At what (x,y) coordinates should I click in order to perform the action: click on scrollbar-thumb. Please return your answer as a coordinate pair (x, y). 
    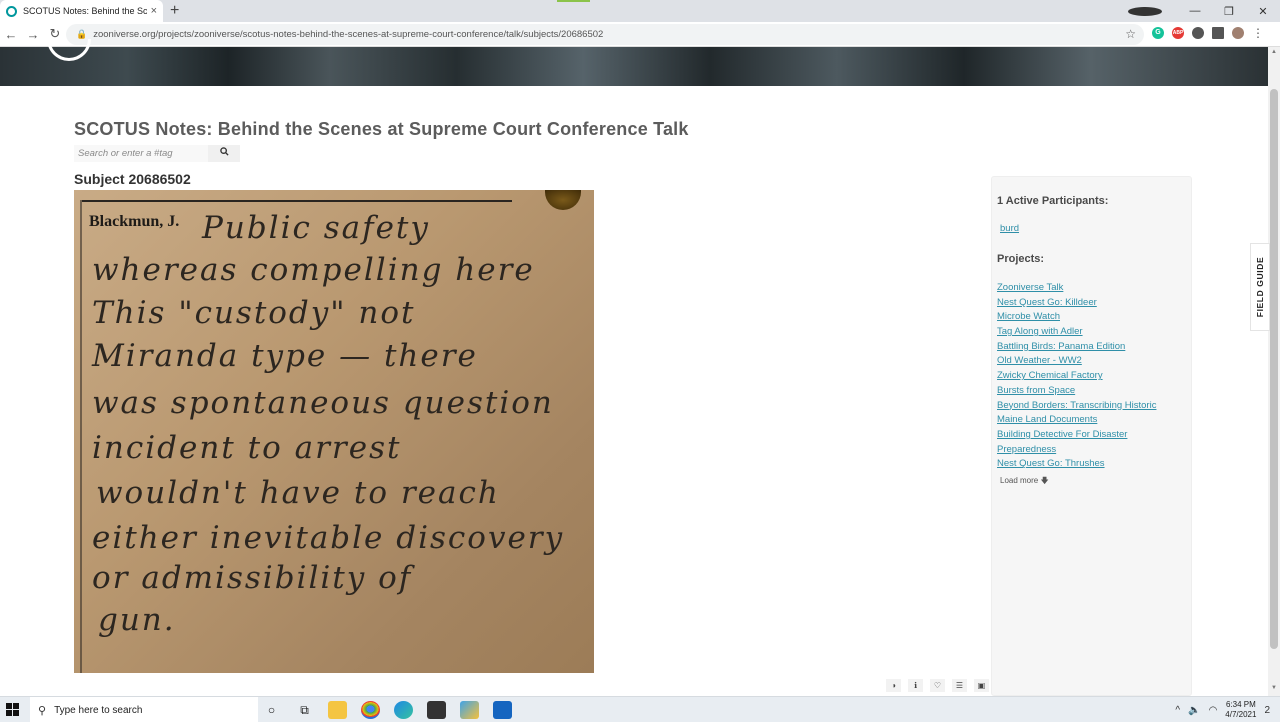
    Looking at the image, I should click on (1274, 369).